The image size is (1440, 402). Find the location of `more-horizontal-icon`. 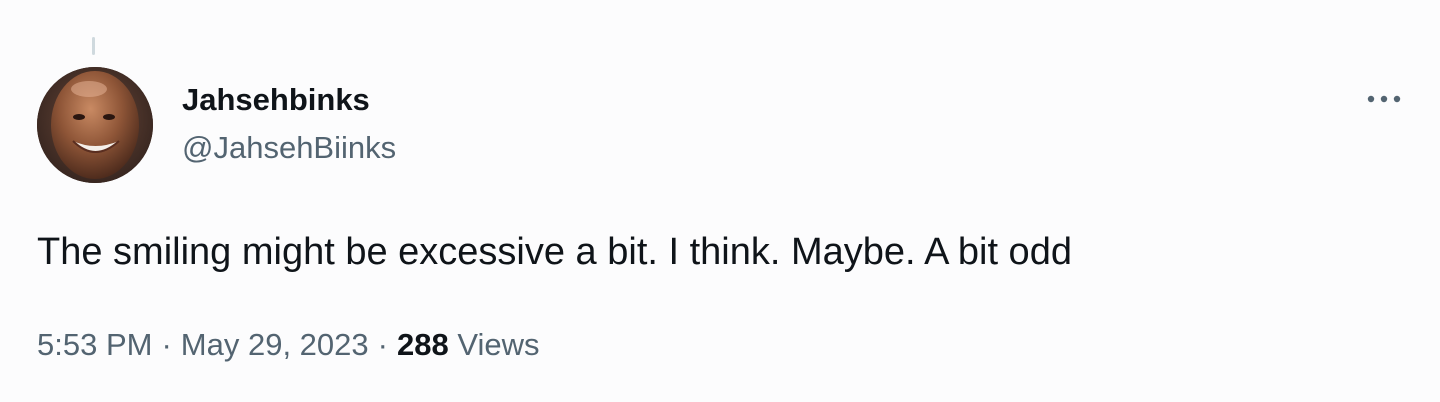

more-horizontal-icon is located at coordinates (1384, 99).